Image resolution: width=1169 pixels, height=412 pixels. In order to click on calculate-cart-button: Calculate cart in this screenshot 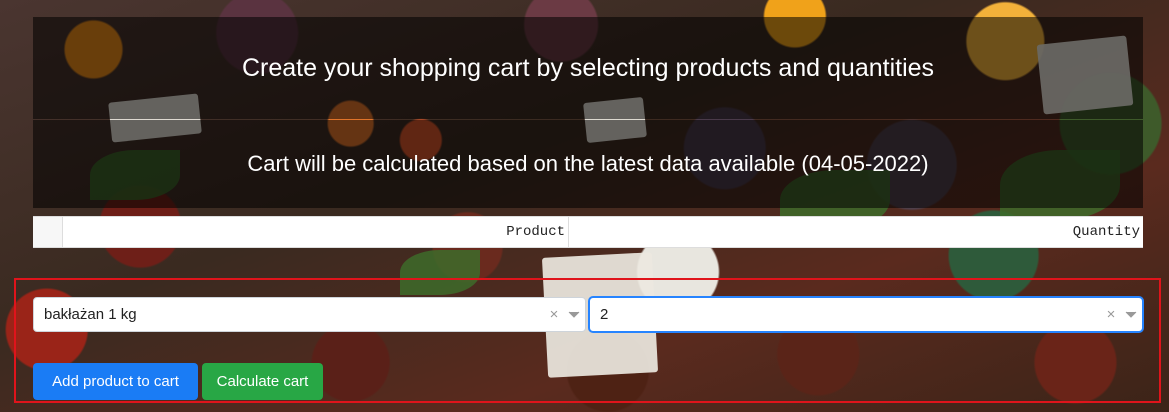, I will do `click(262, 381)`.